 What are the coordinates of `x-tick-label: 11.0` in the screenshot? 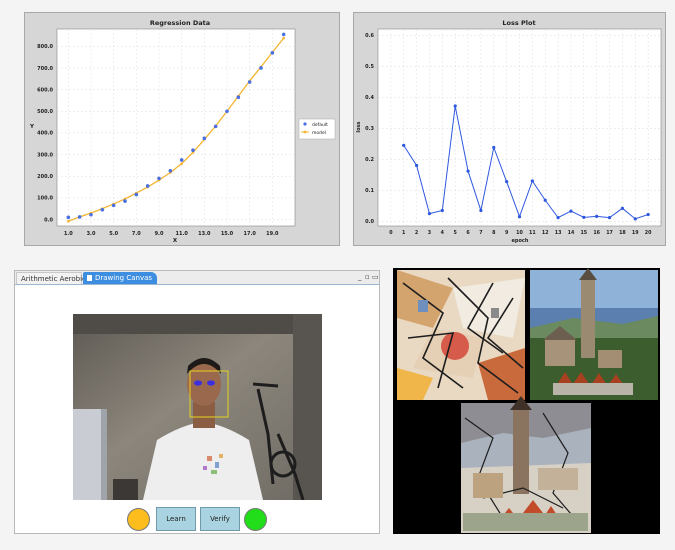 It's located at (181, 234).